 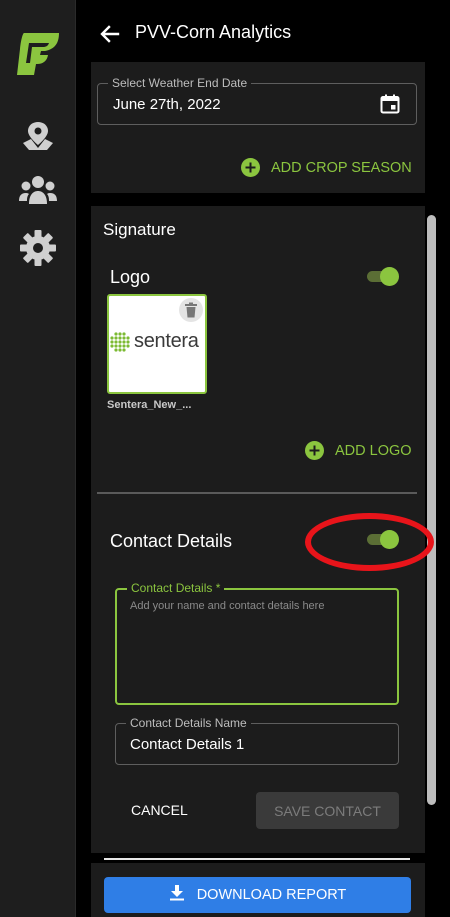 I want to click on map-icon, so click(x=38, y=138).